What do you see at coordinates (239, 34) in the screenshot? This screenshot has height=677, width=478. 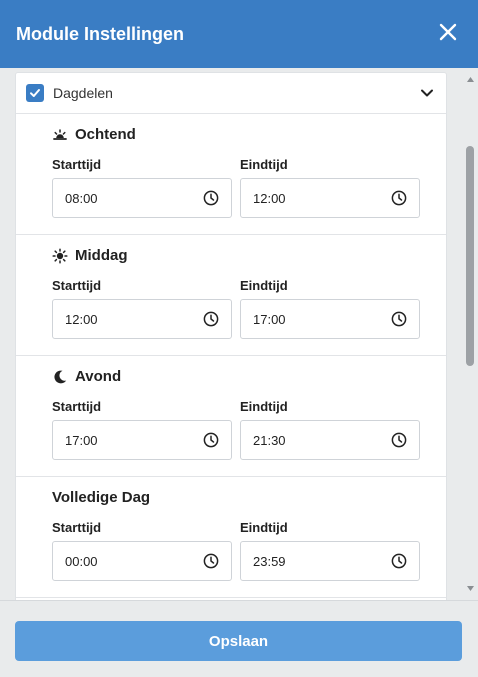 I see `modal-header: Module Instellingen` at bounding box center [239, 34].